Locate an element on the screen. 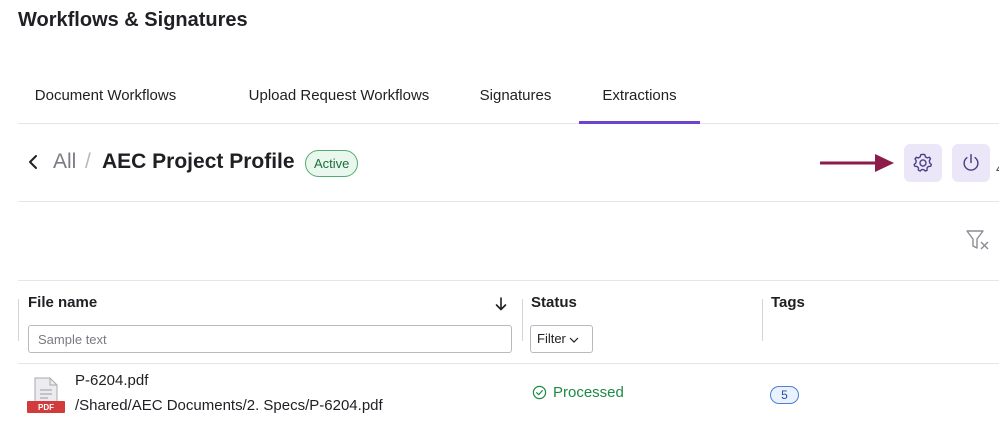 The height and width of the screenshot is (425, 999). column-header-status: Status is located at coordinates (554, 302).